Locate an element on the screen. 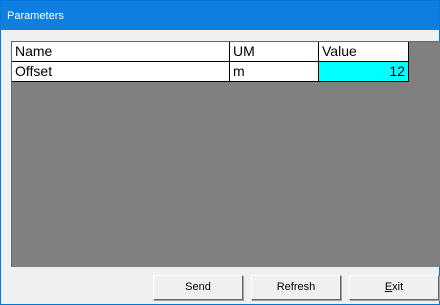  window-title: Parameters is located at coordinates (35, 16).